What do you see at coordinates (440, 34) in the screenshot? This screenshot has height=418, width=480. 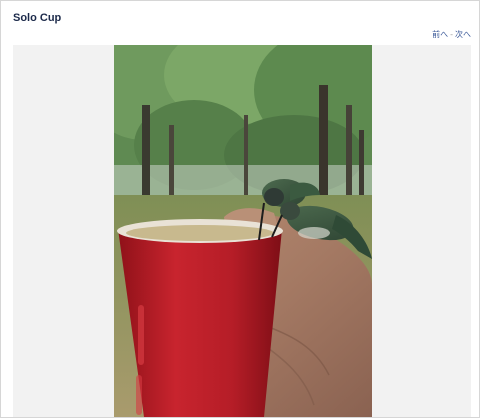 I see `prev-link: 前へ` at bounding box center [440, 34].